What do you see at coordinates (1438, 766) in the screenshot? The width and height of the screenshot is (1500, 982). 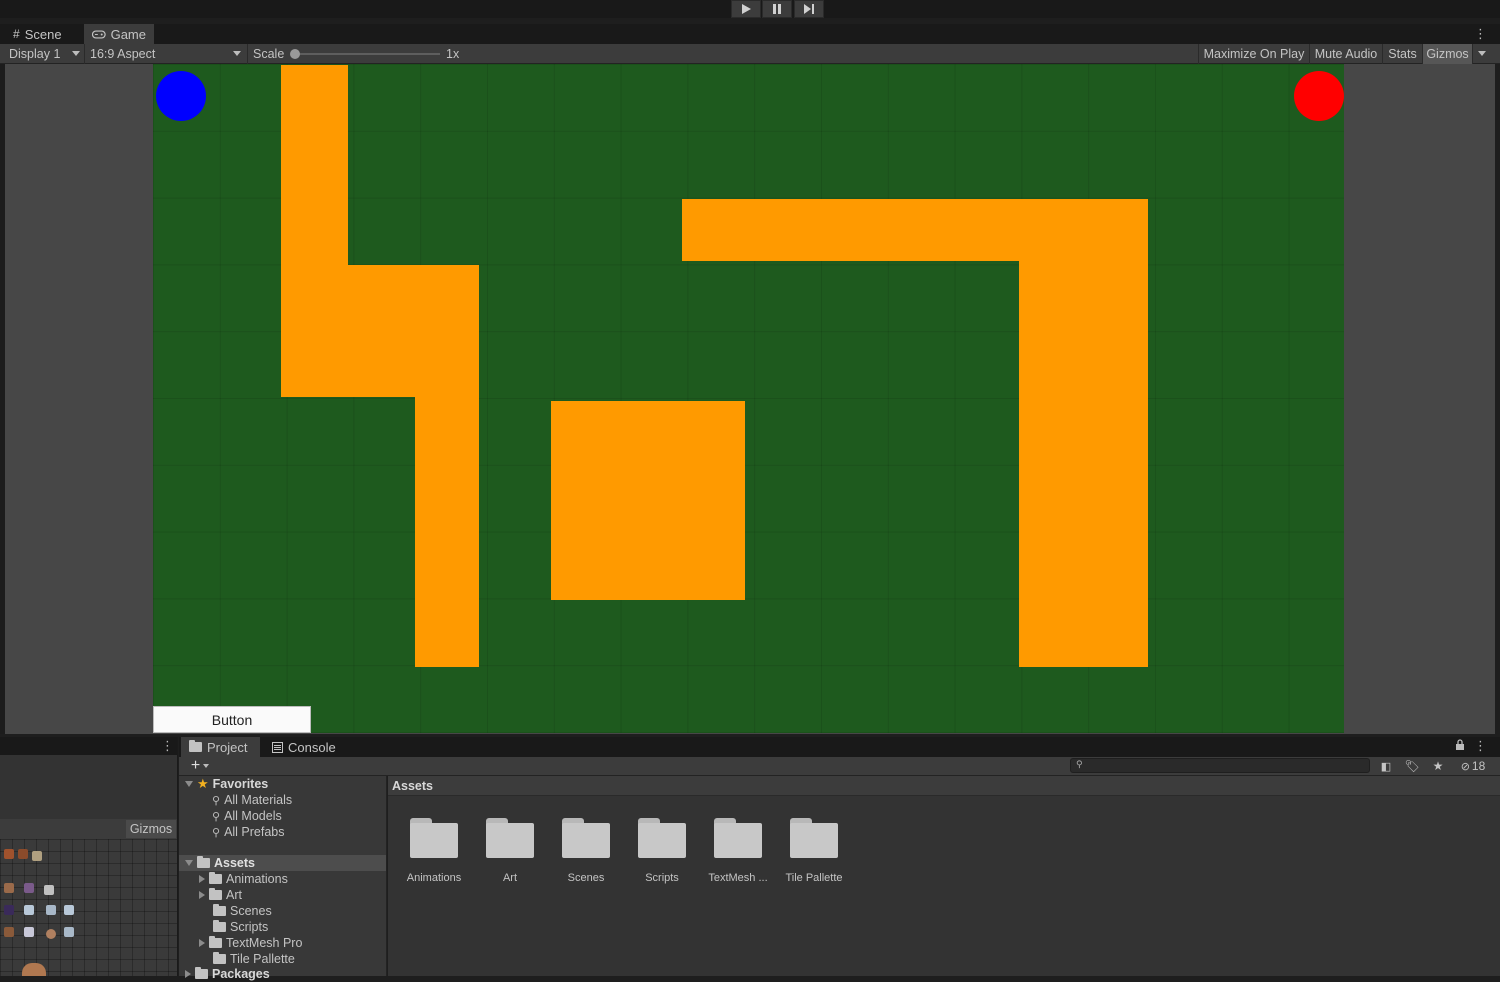 I see `favorites-button: ★` at bounding box center [1438, 766].